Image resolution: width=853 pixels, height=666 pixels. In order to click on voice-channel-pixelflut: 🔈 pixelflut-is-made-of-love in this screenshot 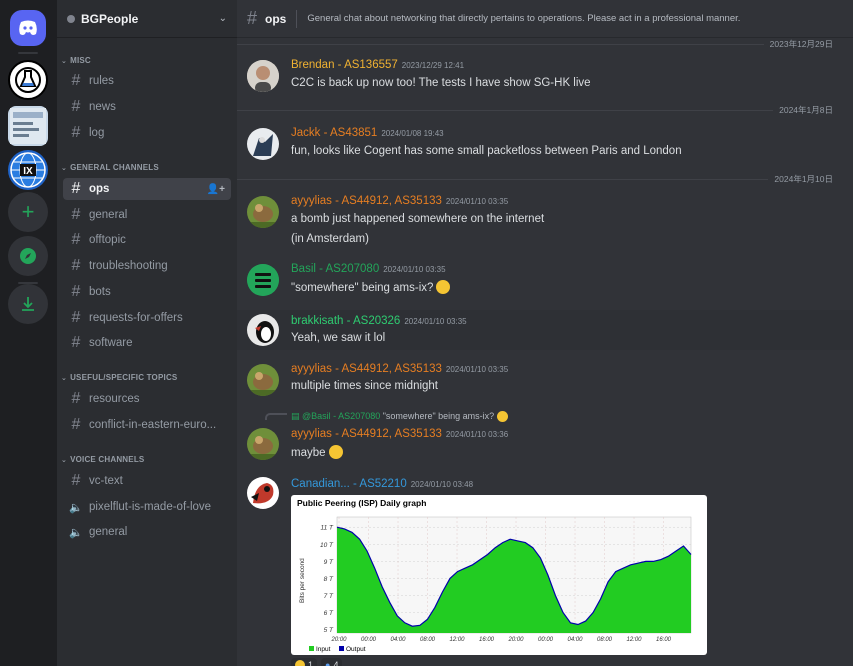, I will do `click(147, 507)`.